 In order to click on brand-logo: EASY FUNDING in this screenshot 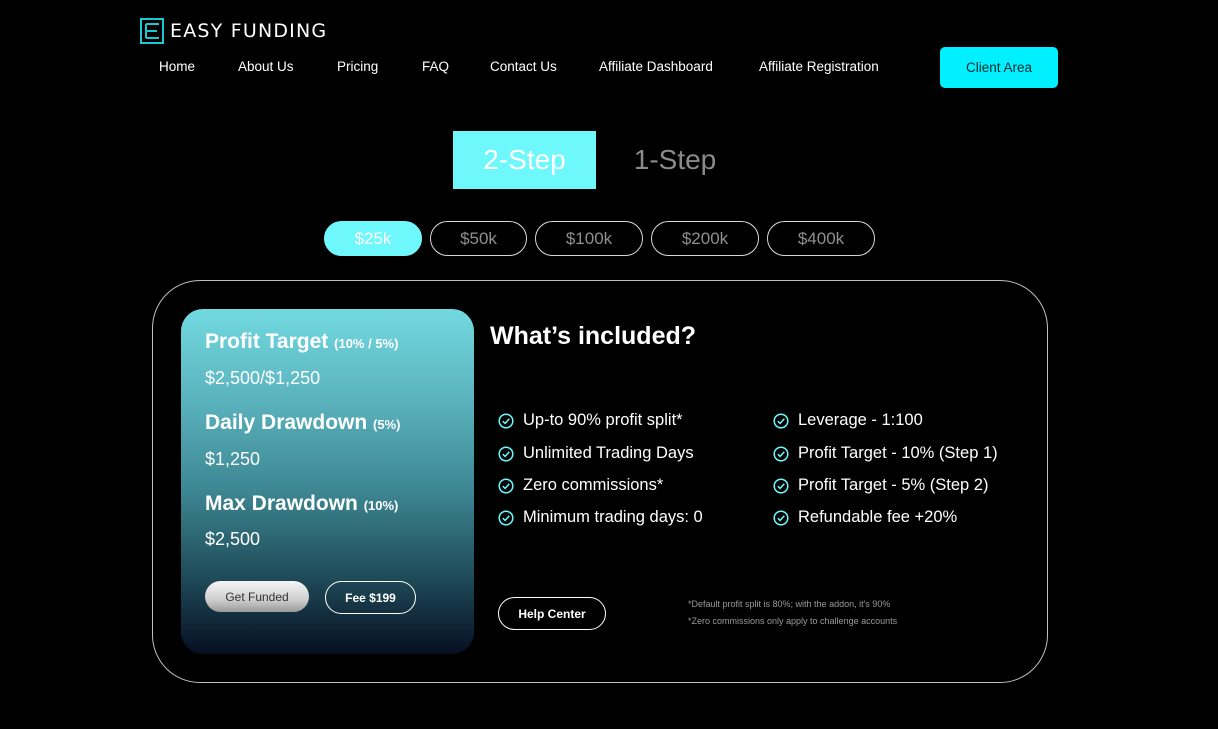, I will do `click(233, 31)`.